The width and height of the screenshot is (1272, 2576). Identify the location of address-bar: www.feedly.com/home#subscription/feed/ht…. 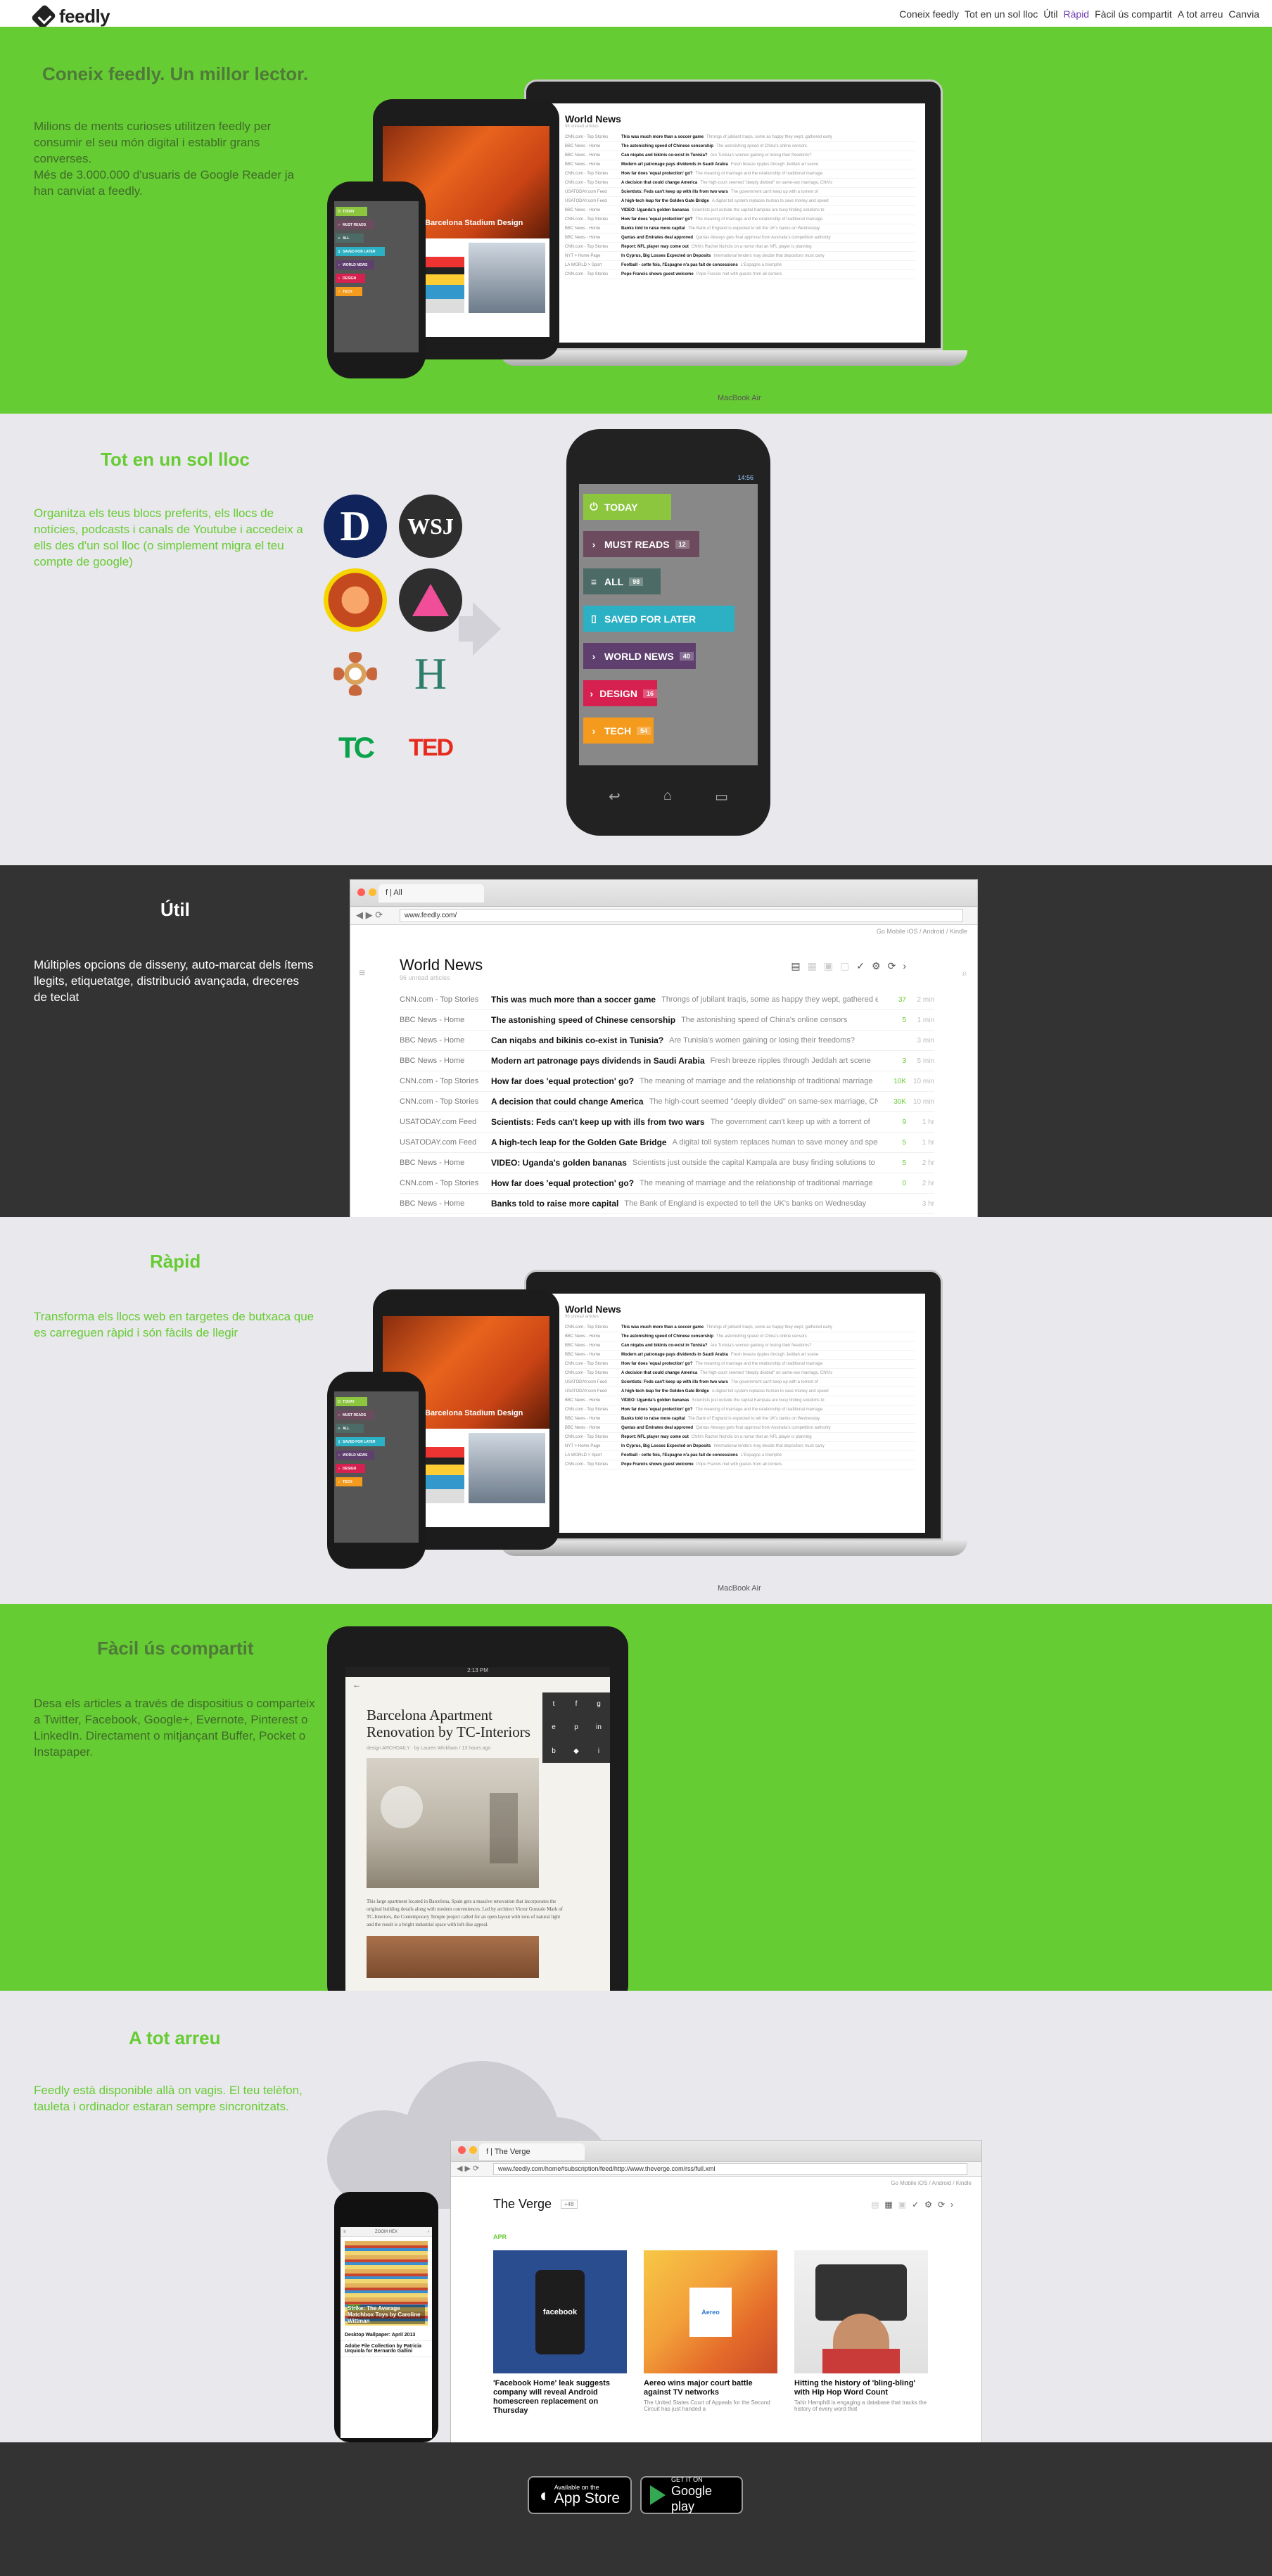
(730, 2169).